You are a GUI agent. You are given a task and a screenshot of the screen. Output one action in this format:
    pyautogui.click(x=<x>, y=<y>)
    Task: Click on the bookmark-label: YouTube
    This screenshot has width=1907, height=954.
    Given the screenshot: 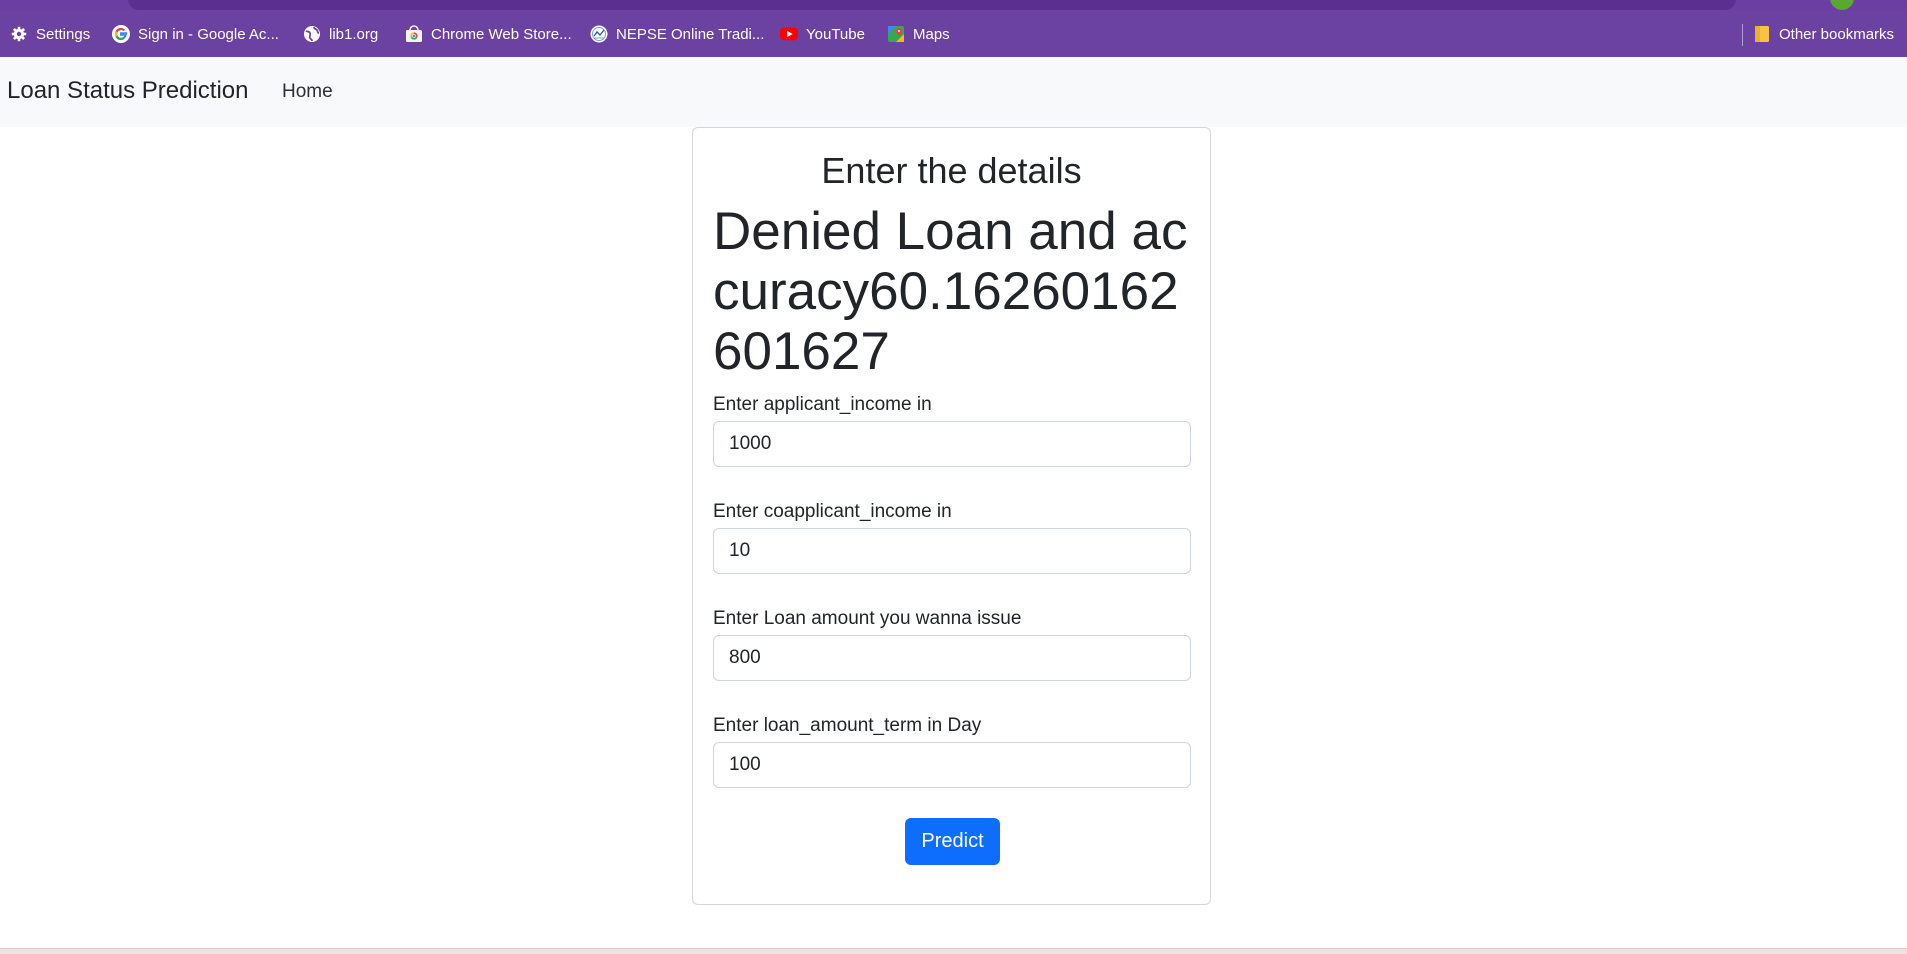 What is the action you would take?
    pyautogui.click(x=835, y=34)
    